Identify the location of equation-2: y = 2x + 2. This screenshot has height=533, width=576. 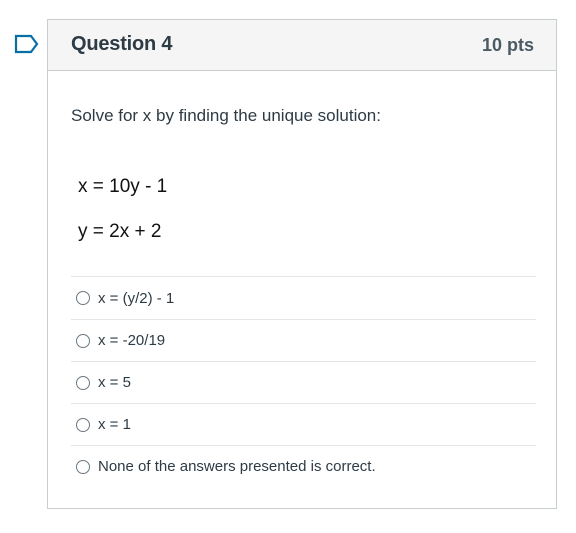
(120, 231).